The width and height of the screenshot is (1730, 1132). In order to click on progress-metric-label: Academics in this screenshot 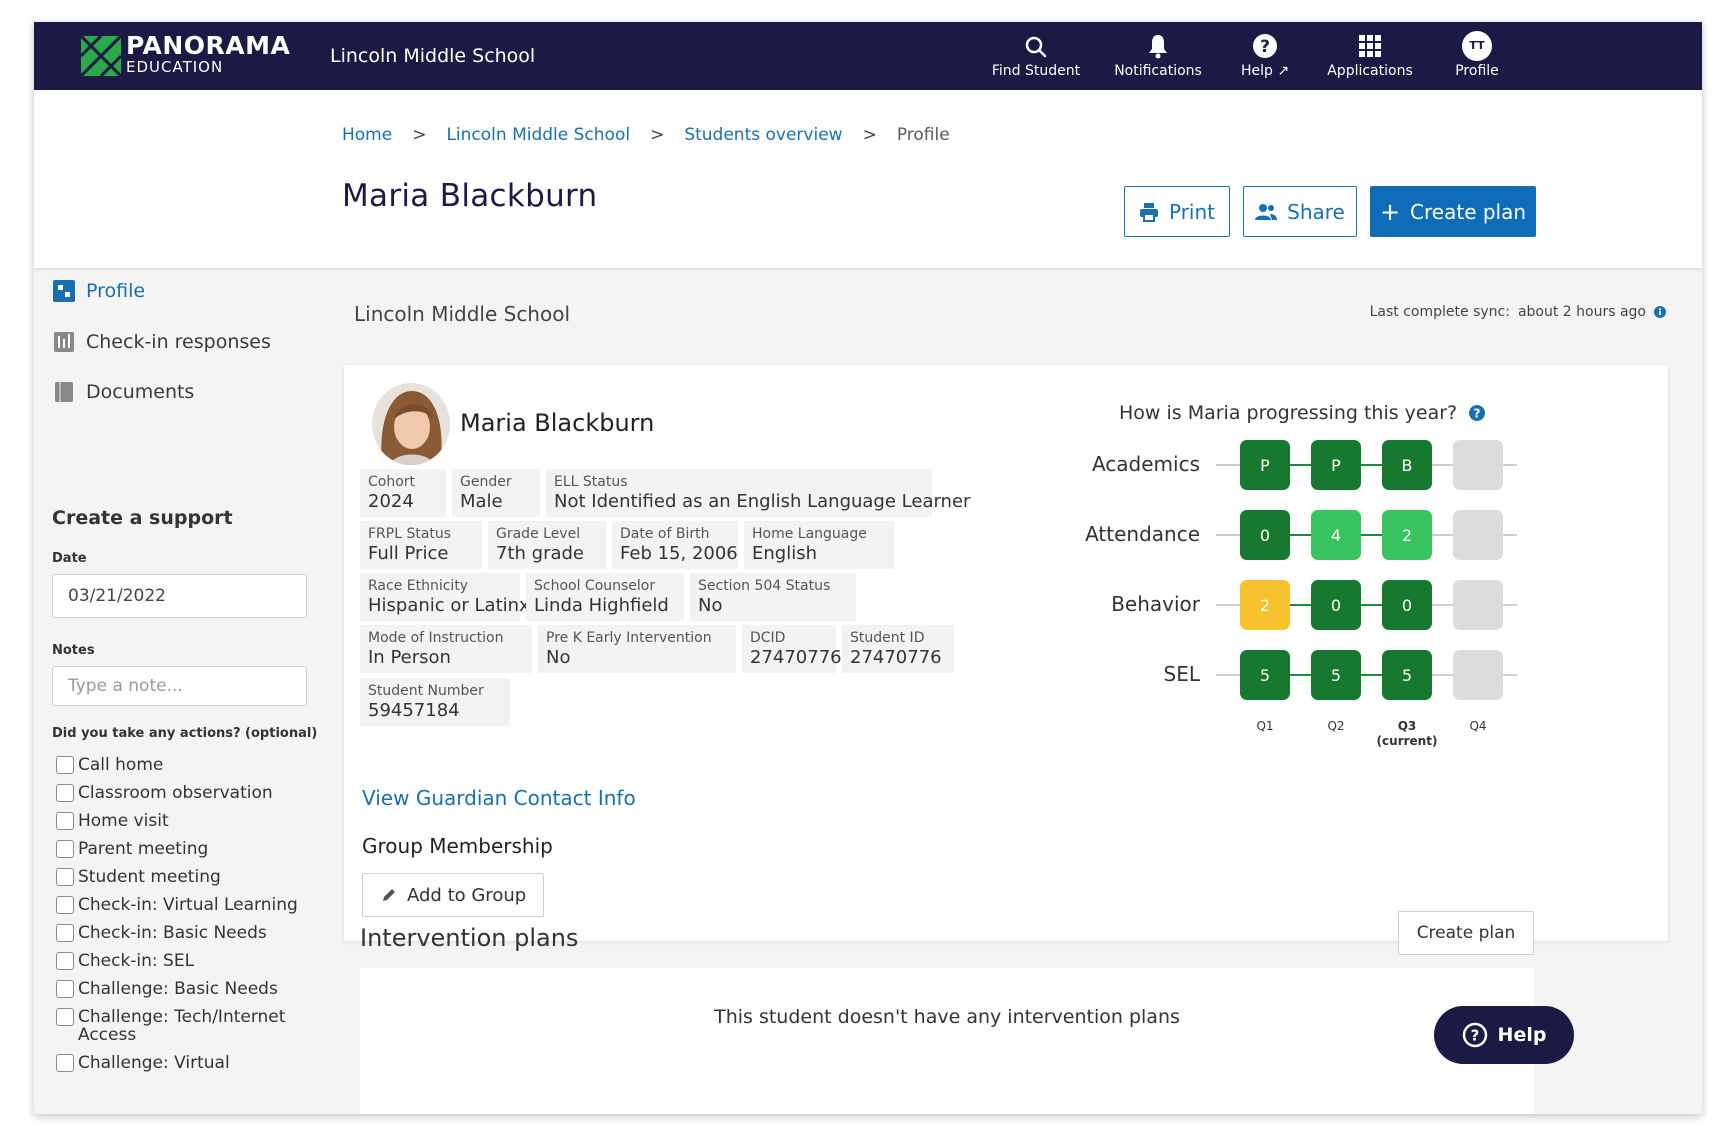, I will do `click(1145, 464)`.